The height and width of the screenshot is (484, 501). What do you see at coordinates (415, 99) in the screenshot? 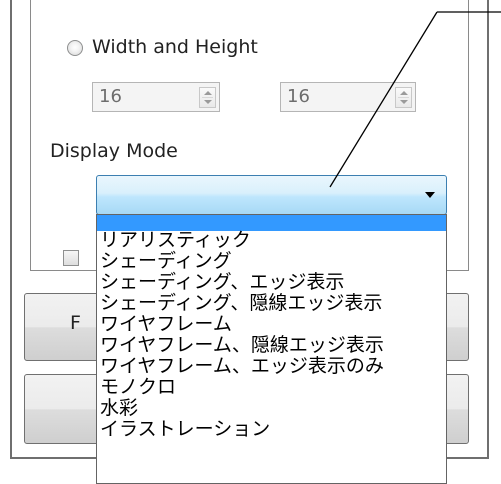
I see `callout-leader-line` at bounding box center [415, 99].